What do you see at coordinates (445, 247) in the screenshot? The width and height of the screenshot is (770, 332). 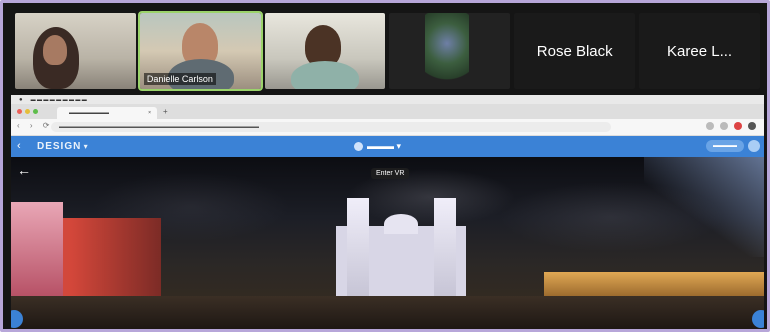 I see `cathedral-tower-right` at bounding box center [445, 247].